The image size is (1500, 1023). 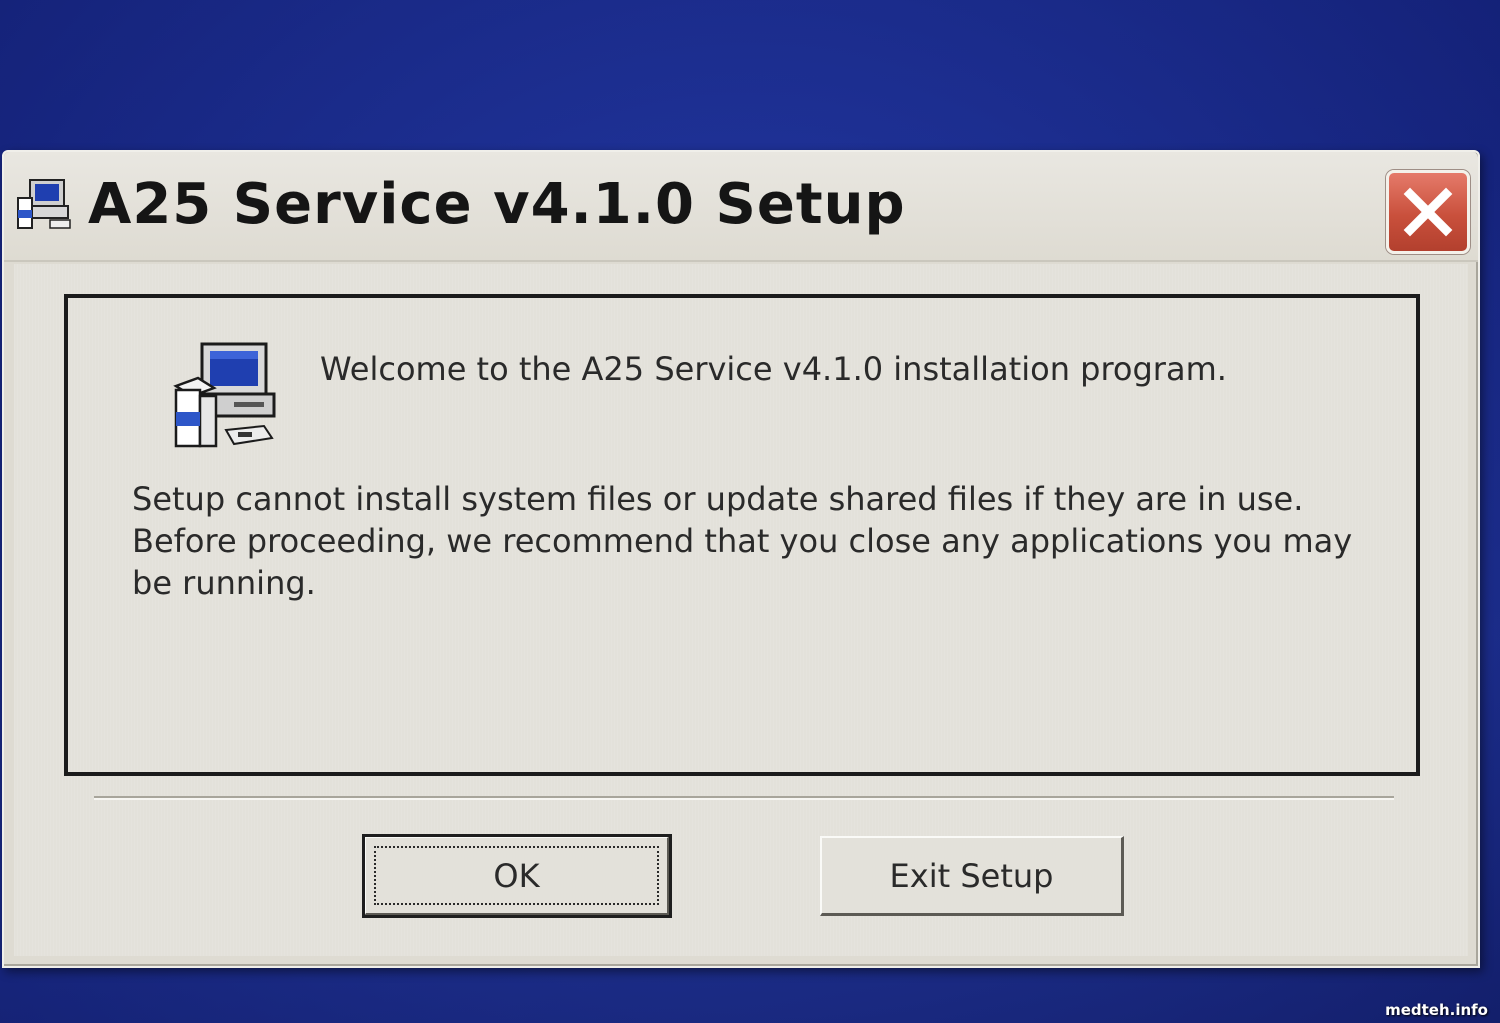 What do you see at coordinates (744, 798) in the screenshot?
I see `separator-line` at bounding box center [744, 798].